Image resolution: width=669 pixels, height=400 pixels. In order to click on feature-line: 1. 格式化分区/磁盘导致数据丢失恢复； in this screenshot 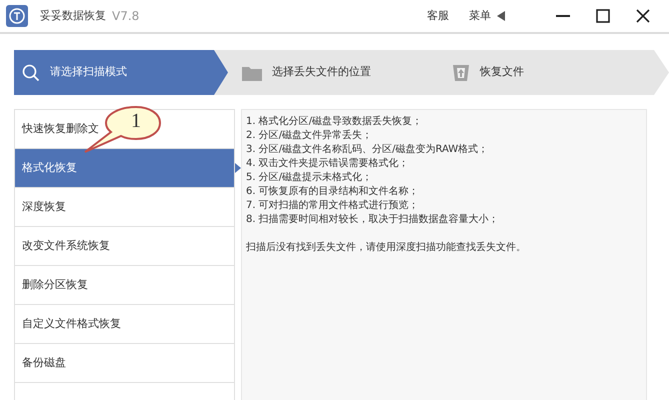, I will do `click(335, 122)`.